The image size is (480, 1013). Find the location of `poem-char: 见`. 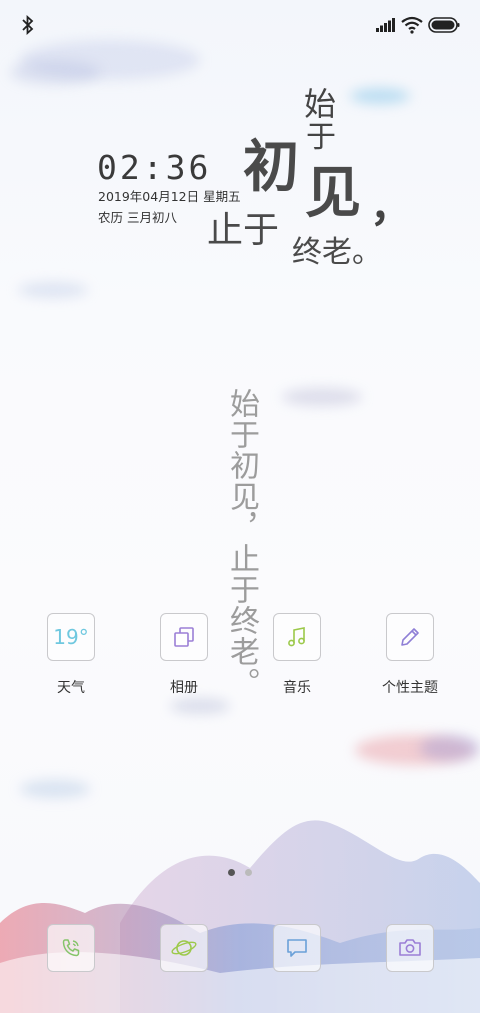

poem-char: 见 is located at coordinates (333, 193).